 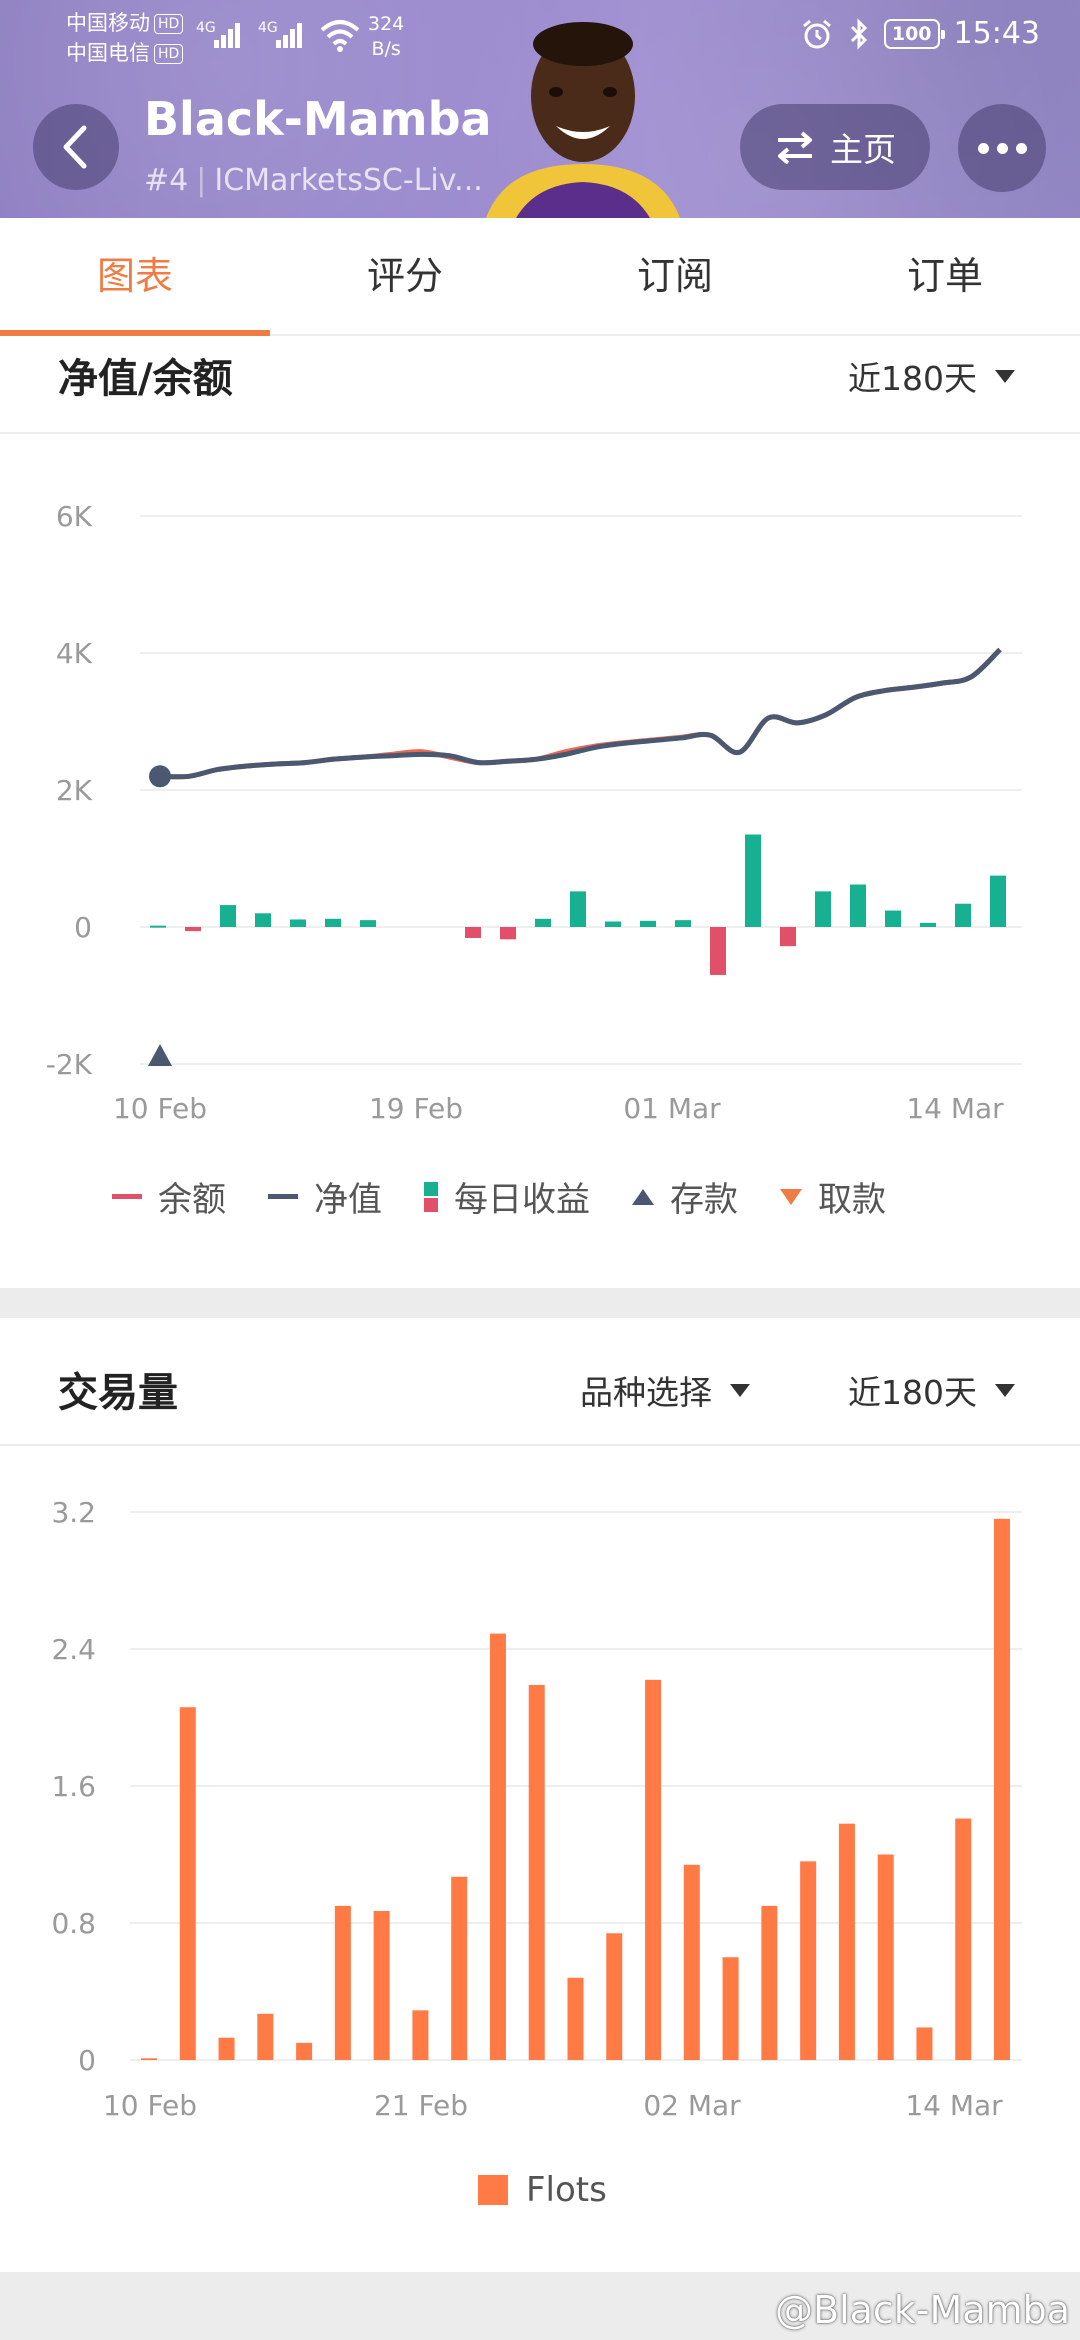 I want to click on triangle-up-icon, so click(x=643, y=1196).